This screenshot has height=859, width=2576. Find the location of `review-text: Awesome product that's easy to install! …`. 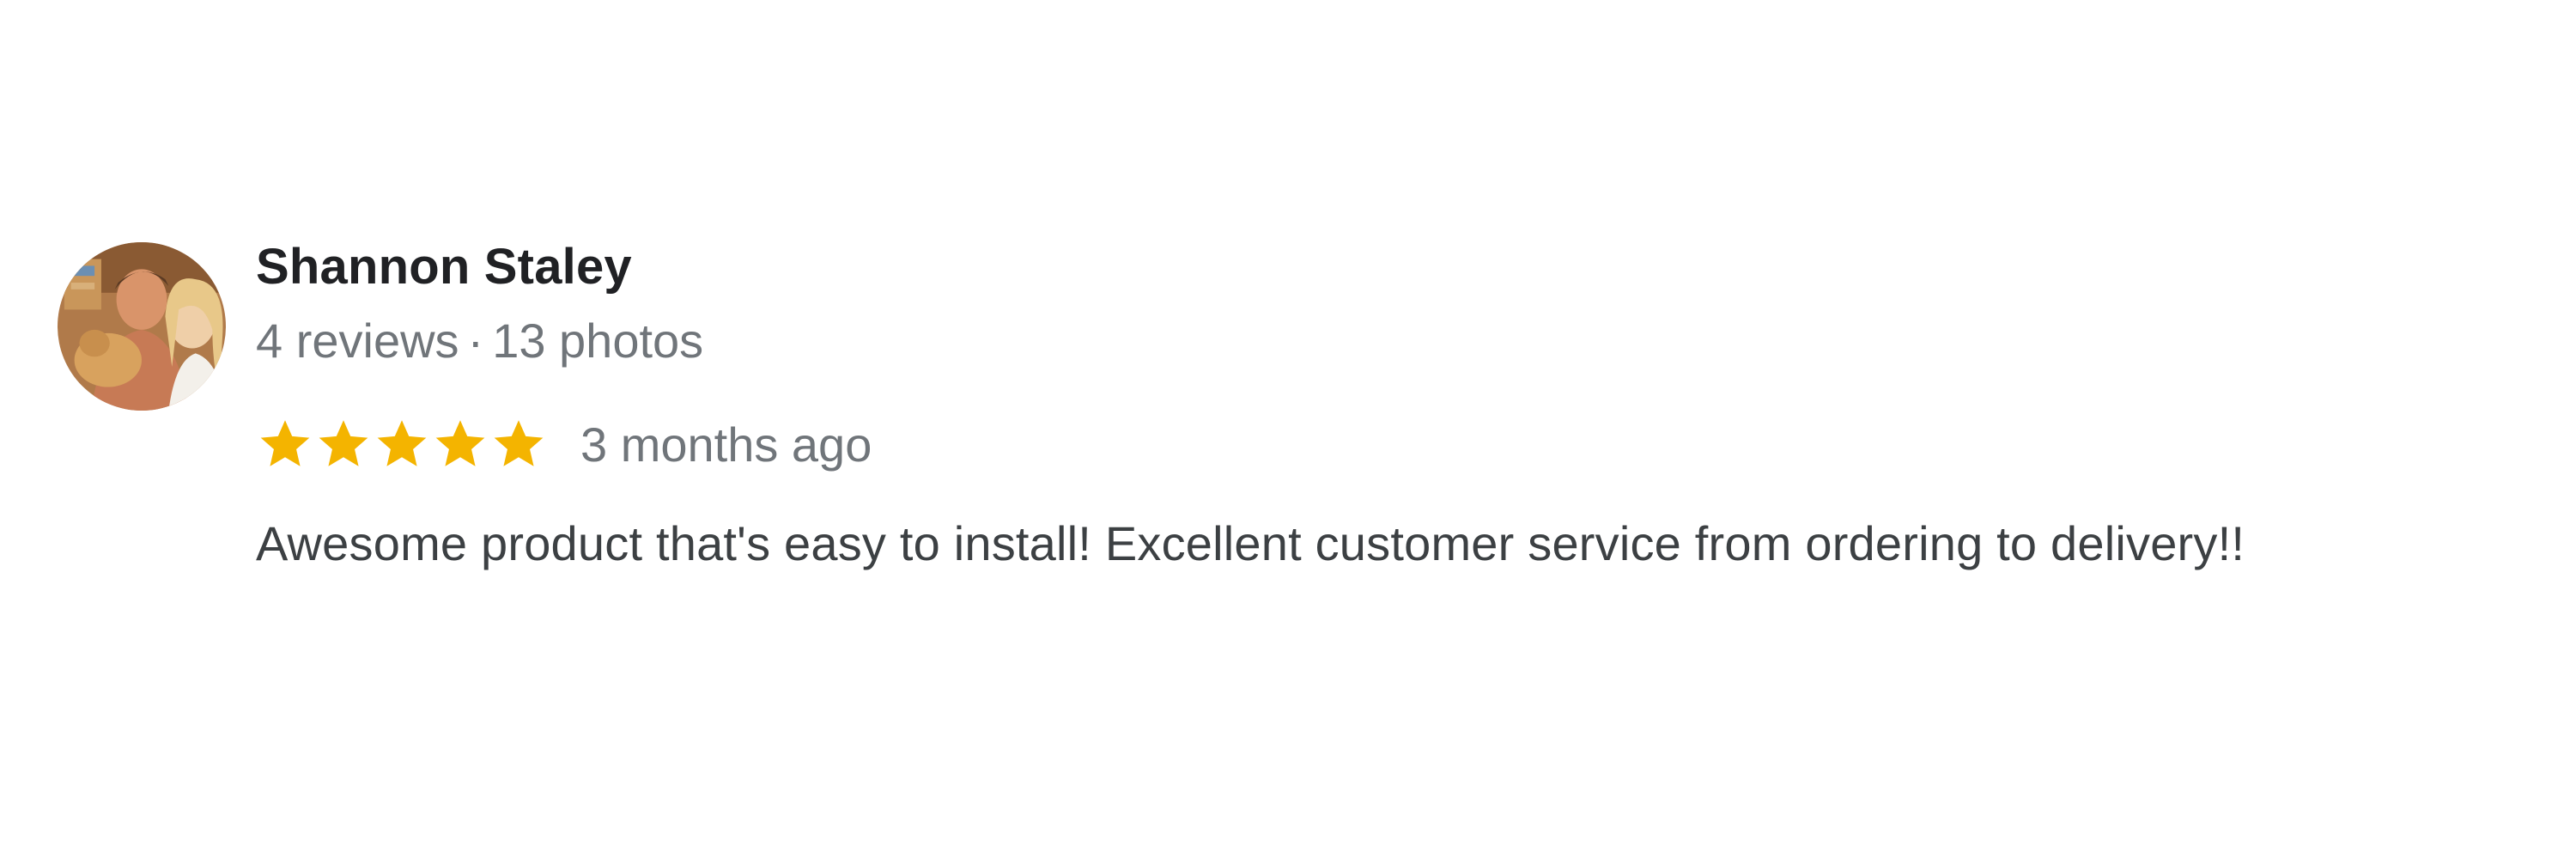

review-text: Awesome product that's easy to install! … is located at coordinates (1250, 543).